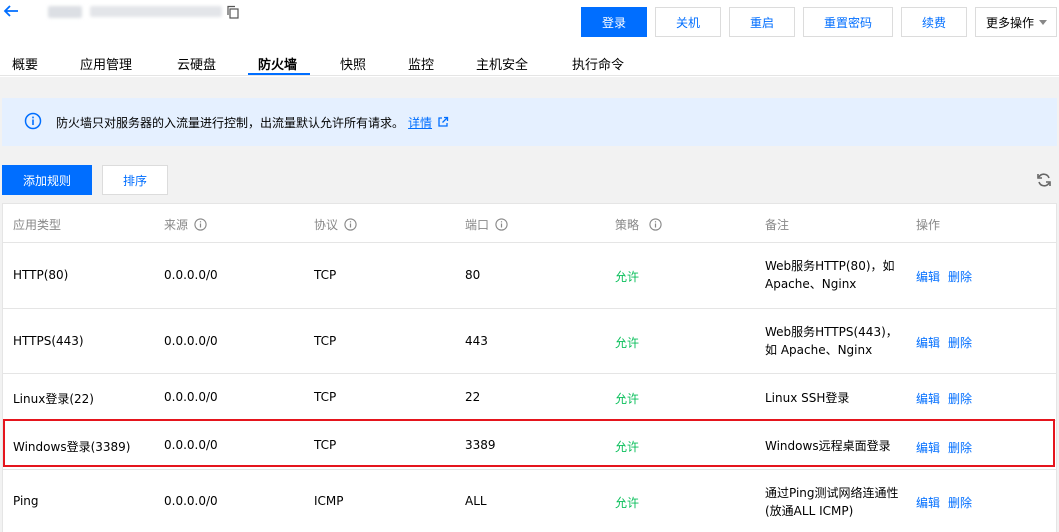 The image size is (1059, 532). What do you see at coordinates (807, 398) in the screenshot?
I see `cell-note: Linux SSH登录` at bounding box center [807, 398].